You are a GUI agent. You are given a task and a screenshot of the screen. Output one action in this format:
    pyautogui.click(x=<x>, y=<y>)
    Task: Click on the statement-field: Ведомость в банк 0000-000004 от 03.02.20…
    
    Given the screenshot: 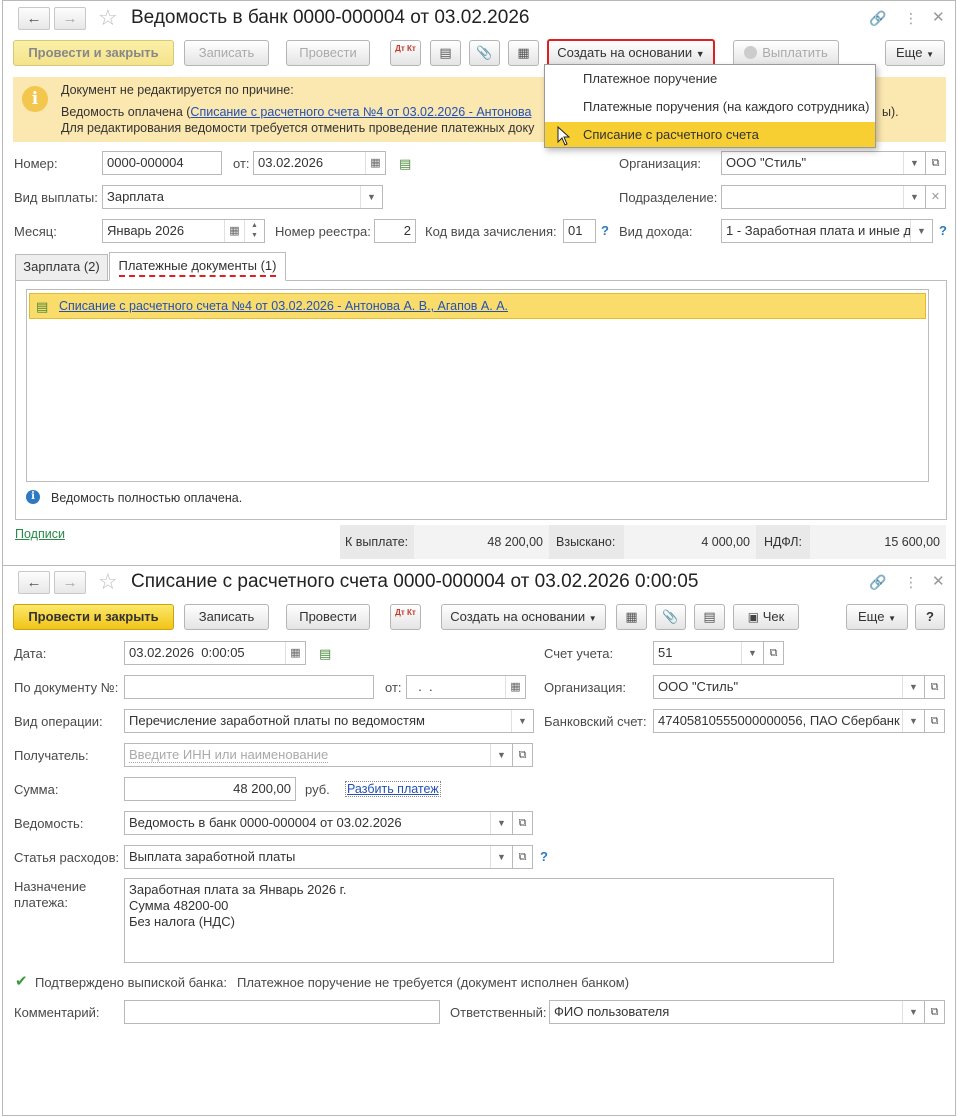 What is the action you would take?
    pyautogui.click(x=318, y=823)
    